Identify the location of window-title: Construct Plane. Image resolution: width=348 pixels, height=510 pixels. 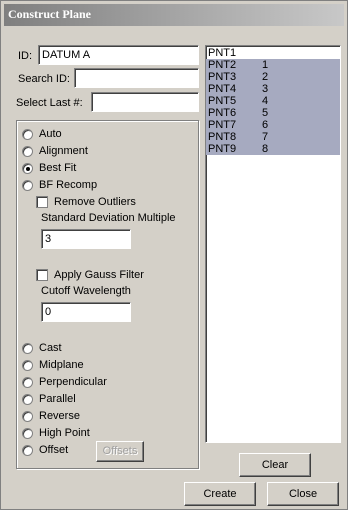
(49, 14).